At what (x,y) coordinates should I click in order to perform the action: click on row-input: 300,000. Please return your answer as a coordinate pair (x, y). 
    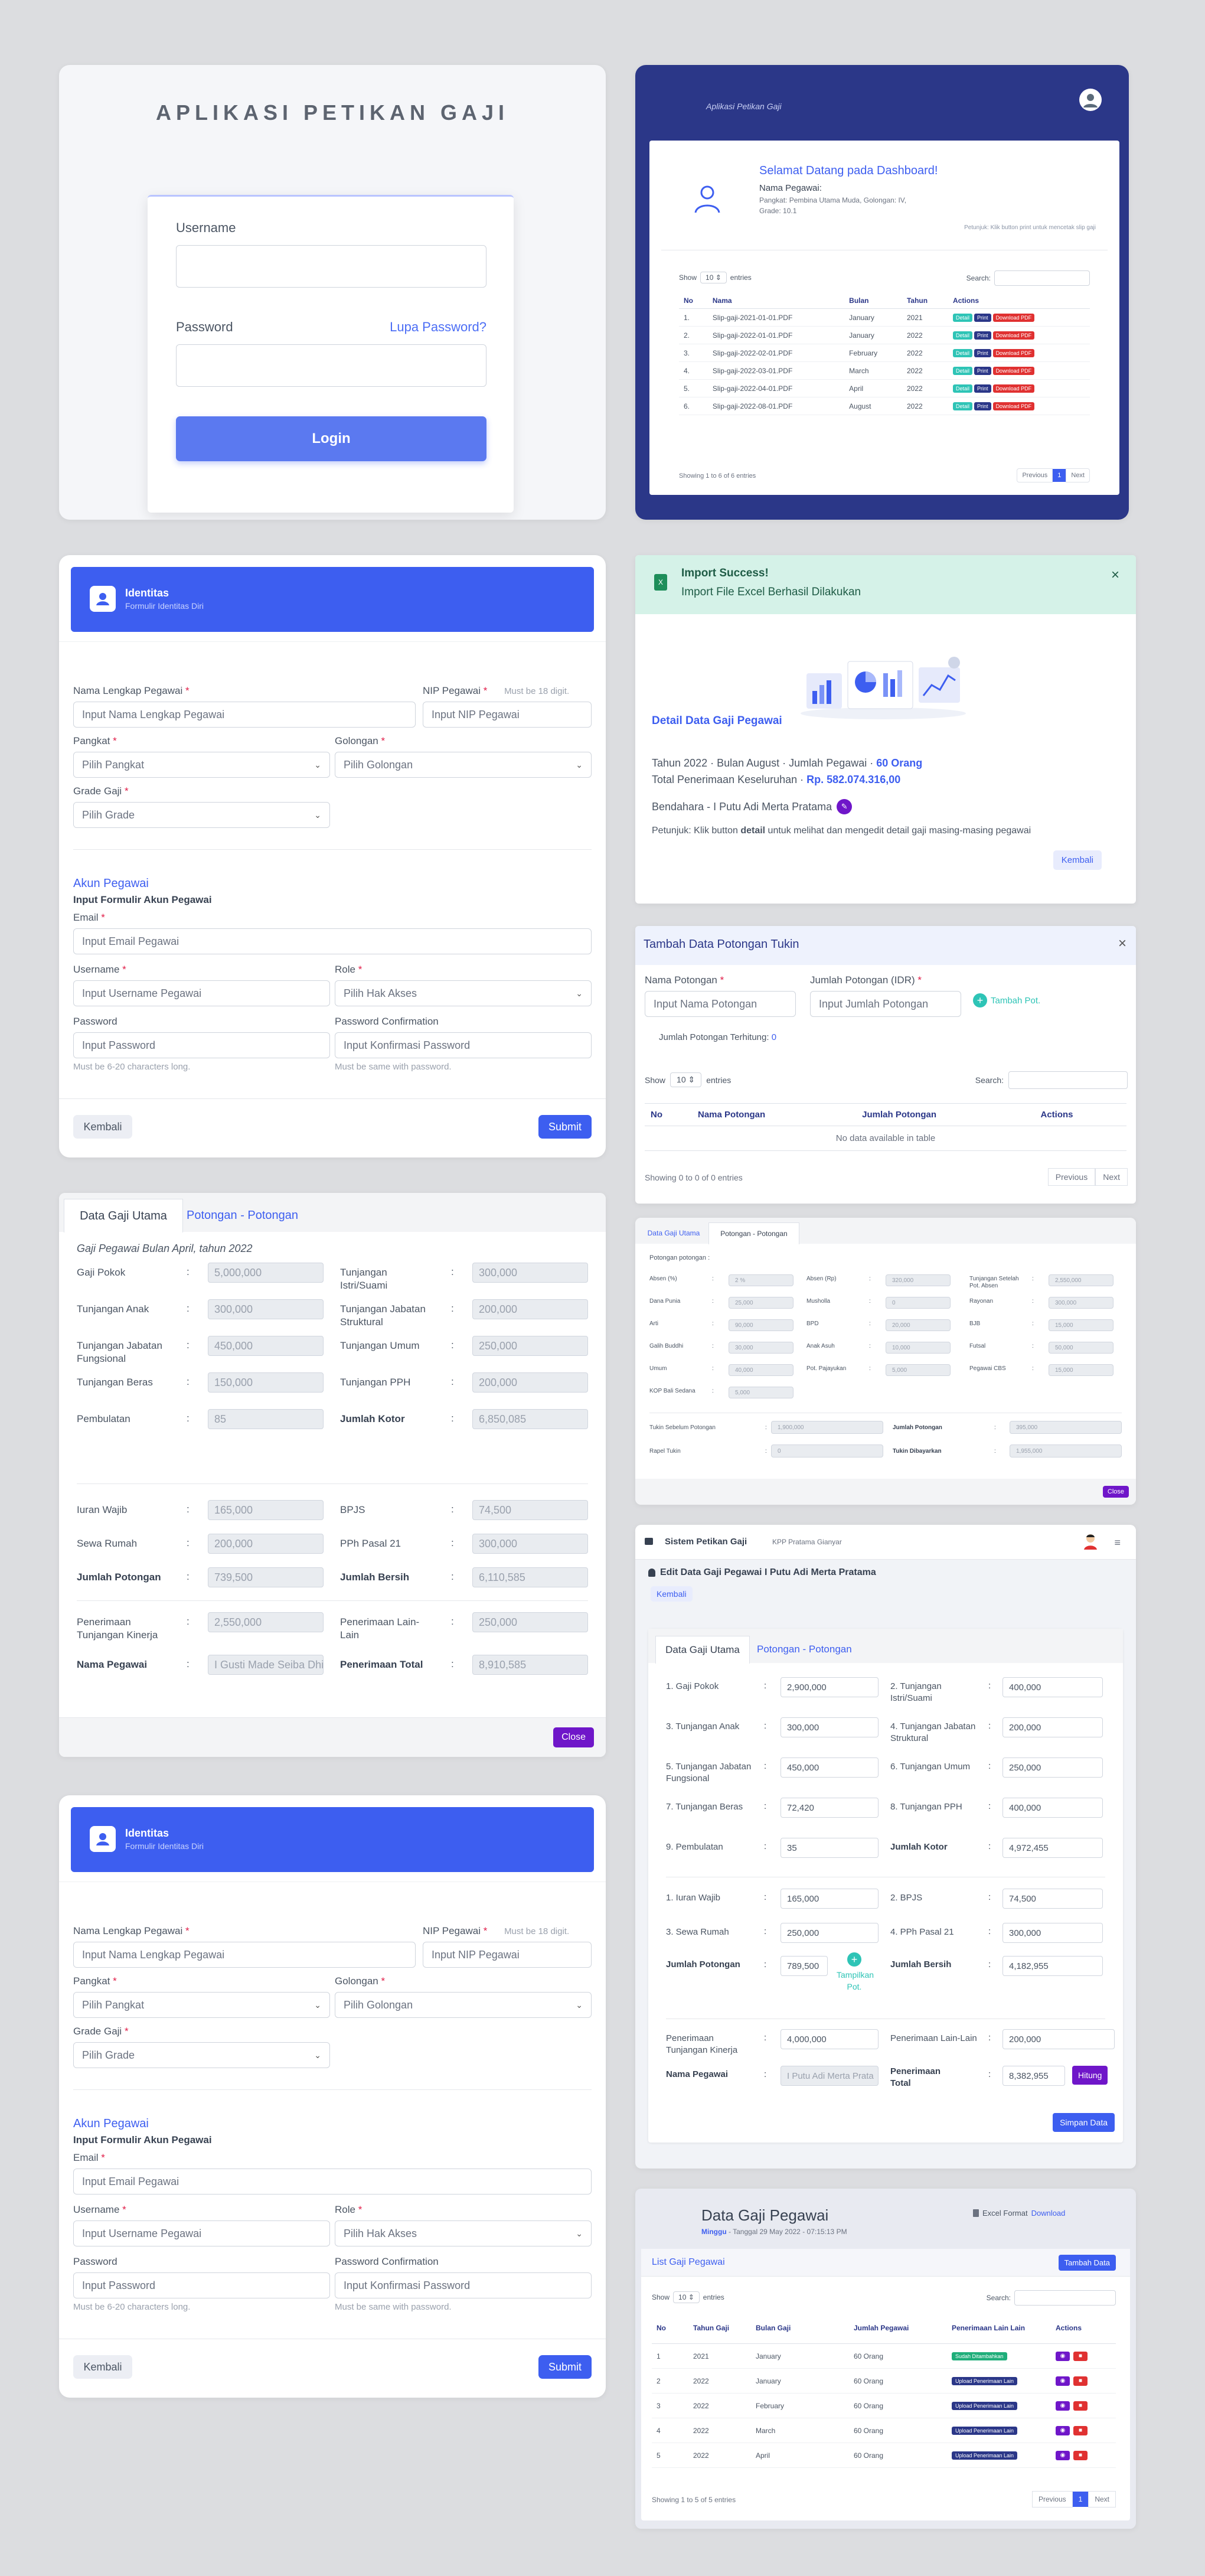
    Looking at the image, I should click on (830, 1727).